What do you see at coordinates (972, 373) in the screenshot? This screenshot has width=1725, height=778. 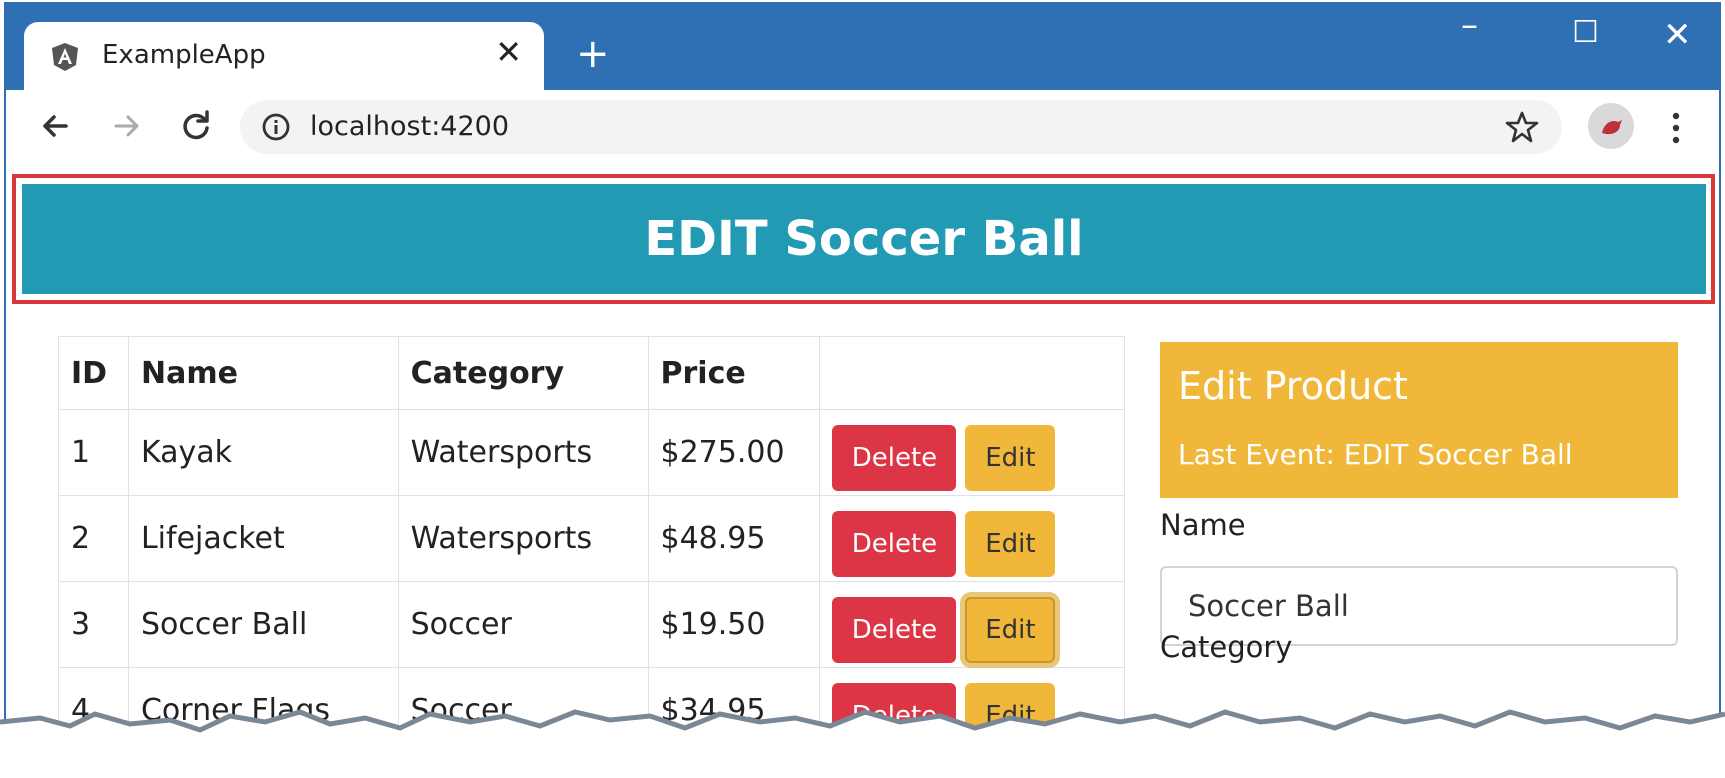 I see `column-header-actions` at bounding box center [972, 373].